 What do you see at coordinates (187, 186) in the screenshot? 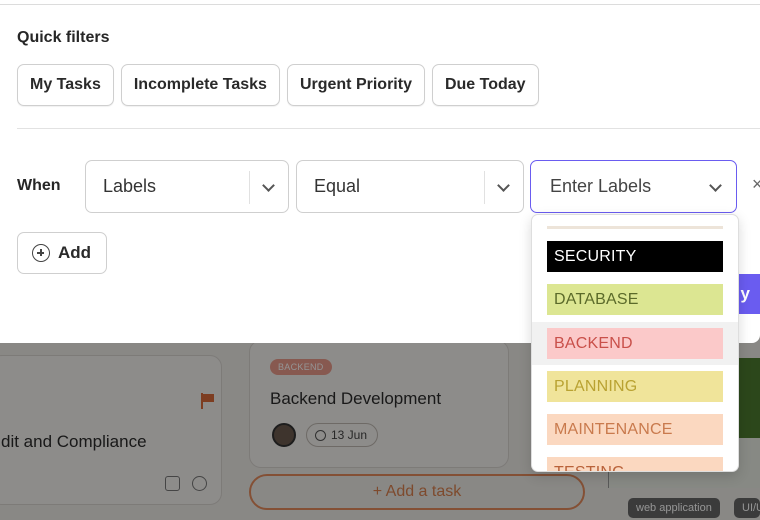
I see `field-select: Labels` at bounding box center [187, 186].